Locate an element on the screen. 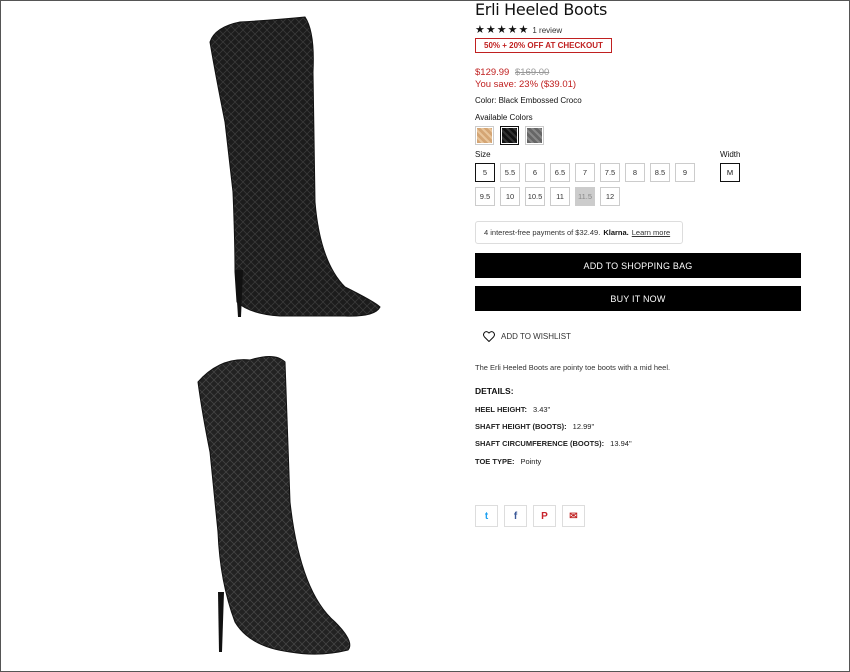  rating: ★ ★ ★ ★ ★ 1 review is located at coordinates (518, 30).